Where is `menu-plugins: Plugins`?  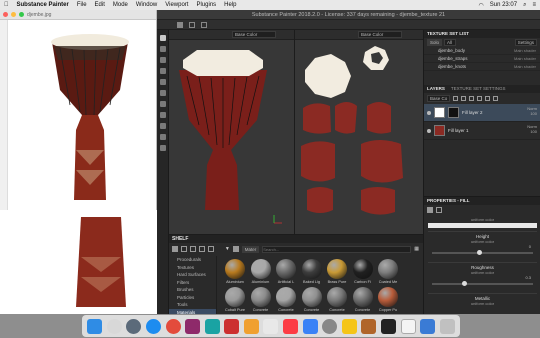
menu-plugins: Plugins is located at coordinates (206, 5).